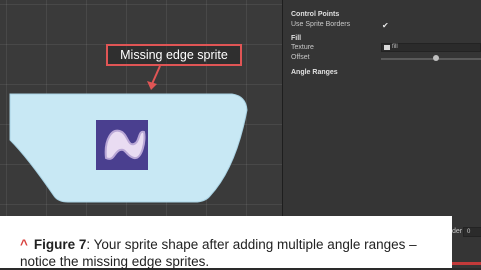 The width and height of the screenshot is (481, 270). I want to click on order-field: 0, so click(472, 232).